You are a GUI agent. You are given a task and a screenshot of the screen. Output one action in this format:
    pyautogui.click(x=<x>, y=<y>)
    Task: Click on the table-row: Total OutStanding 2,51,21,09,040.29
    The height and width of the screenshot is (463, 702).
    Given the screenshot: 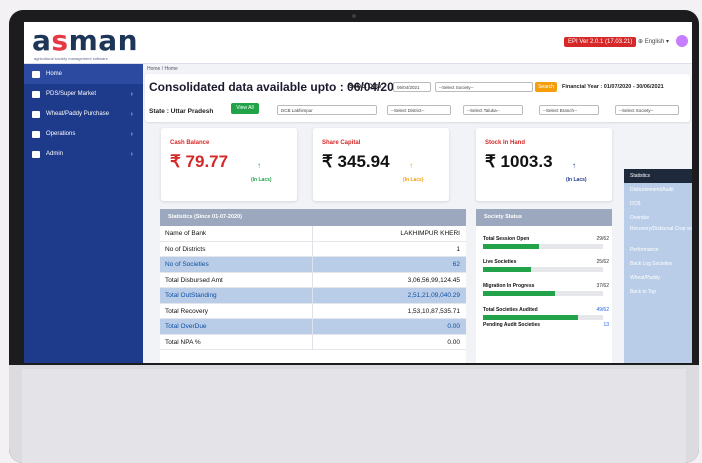 What is the action you would take?
    pyautogui.click(x=313, y=296)
    